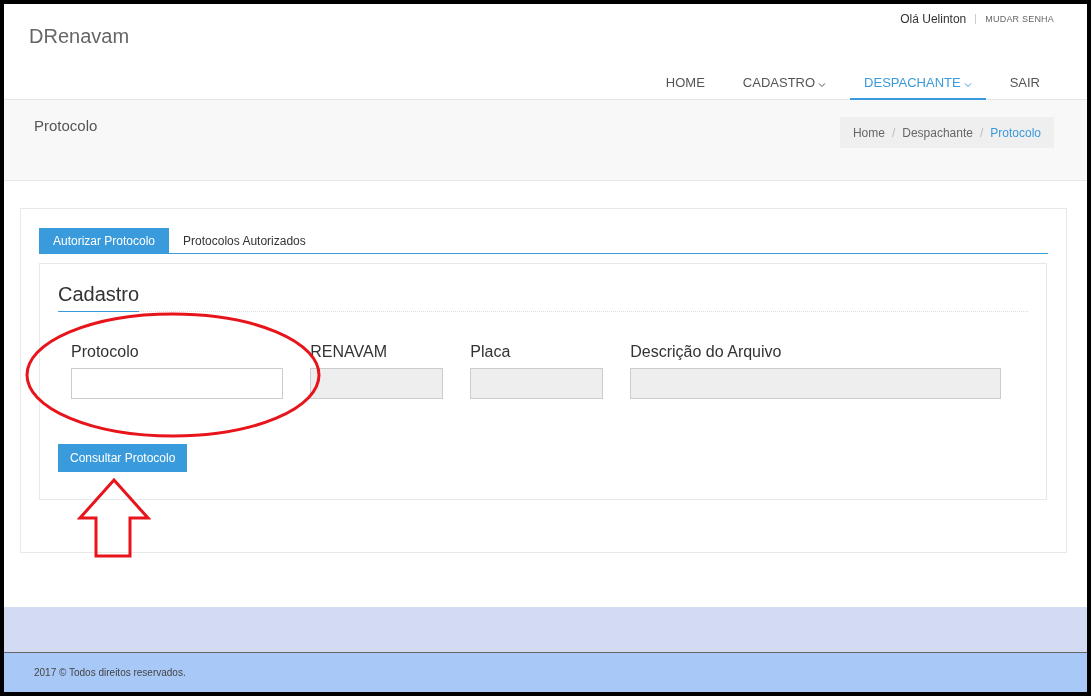 This screenshot has width=1091, height=696. Describe the element at coordinates (177, 383) in the screenshot. I see `input-field` at that location.